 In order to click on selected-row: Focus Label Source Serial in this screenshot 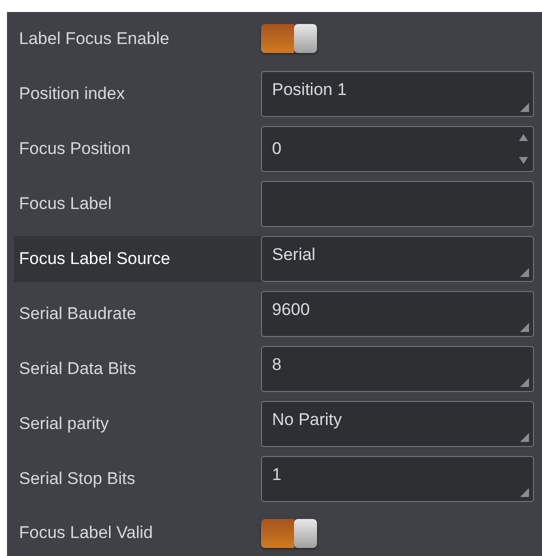, I will do `click(274, 259)`.